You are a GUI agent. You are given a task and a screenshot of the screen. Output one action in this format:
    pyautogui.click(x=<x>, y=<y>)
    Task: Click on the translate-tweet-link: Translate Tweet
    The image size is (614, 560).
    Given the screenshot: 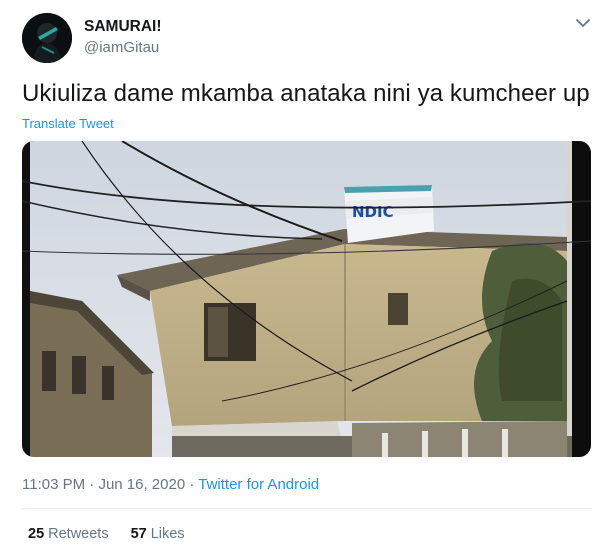 What is the action you would take?
    pyautogui.click(x=68, y=123)
    